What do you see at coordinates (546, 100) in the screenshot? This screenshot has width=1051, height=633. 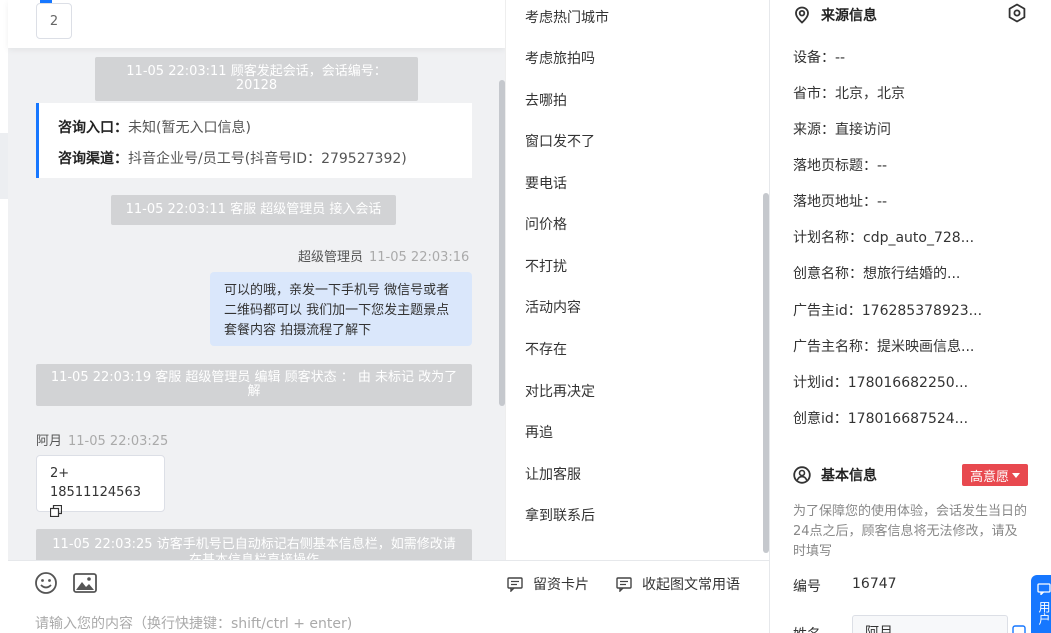 I see `phrase-item: 去哪拍` at bounding box center [546, 100].